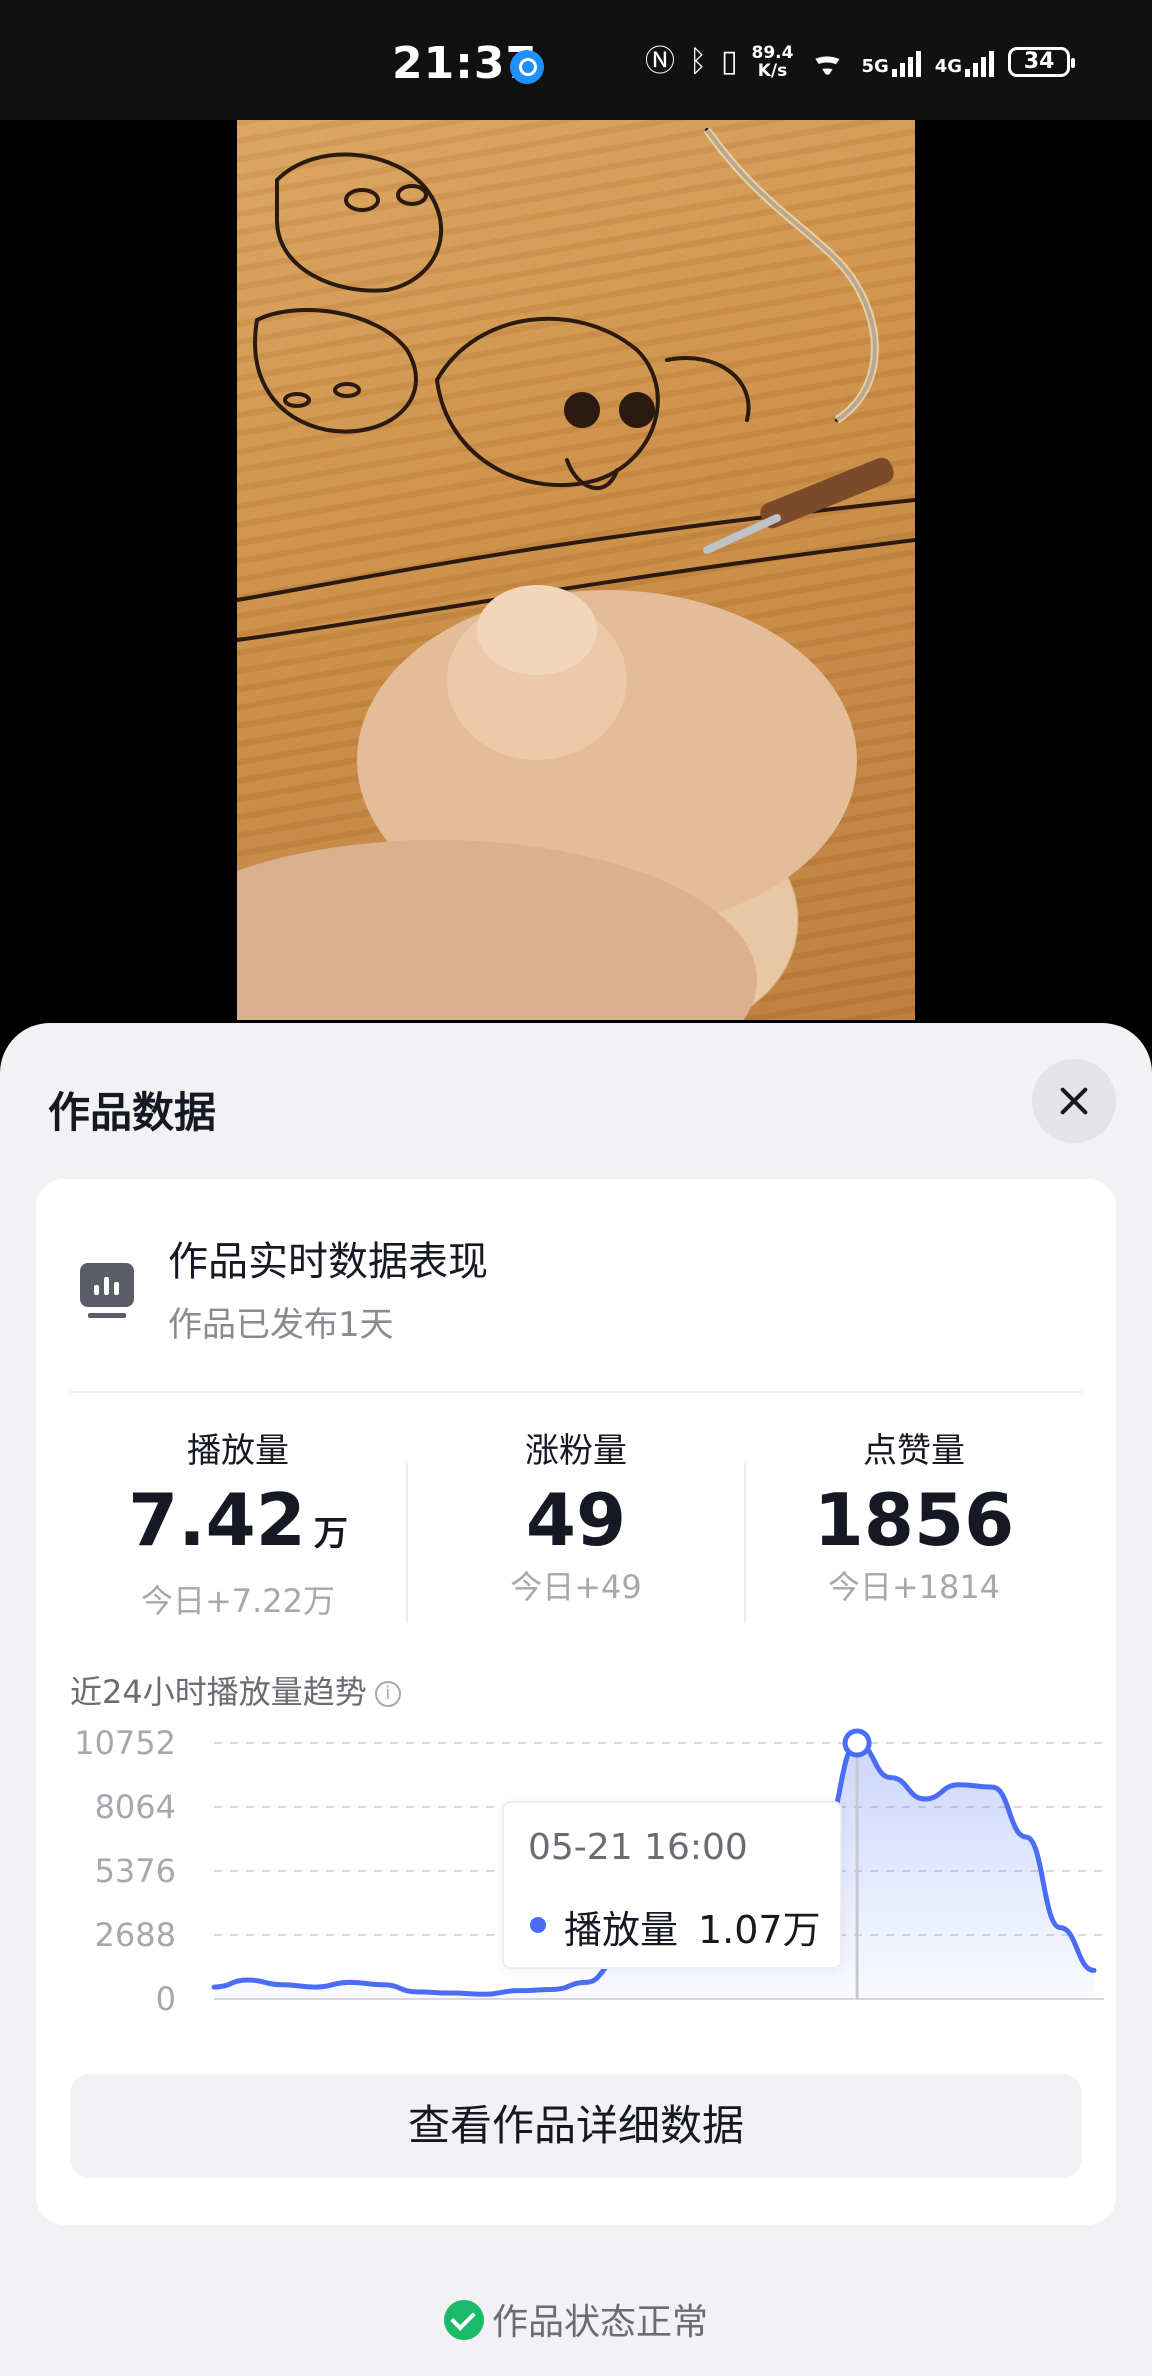  What do you see at coordinates (281, 1325) in the screenshot?
I see `card-subheading: 作品已发布1天` at bounding box center [281, 1325].